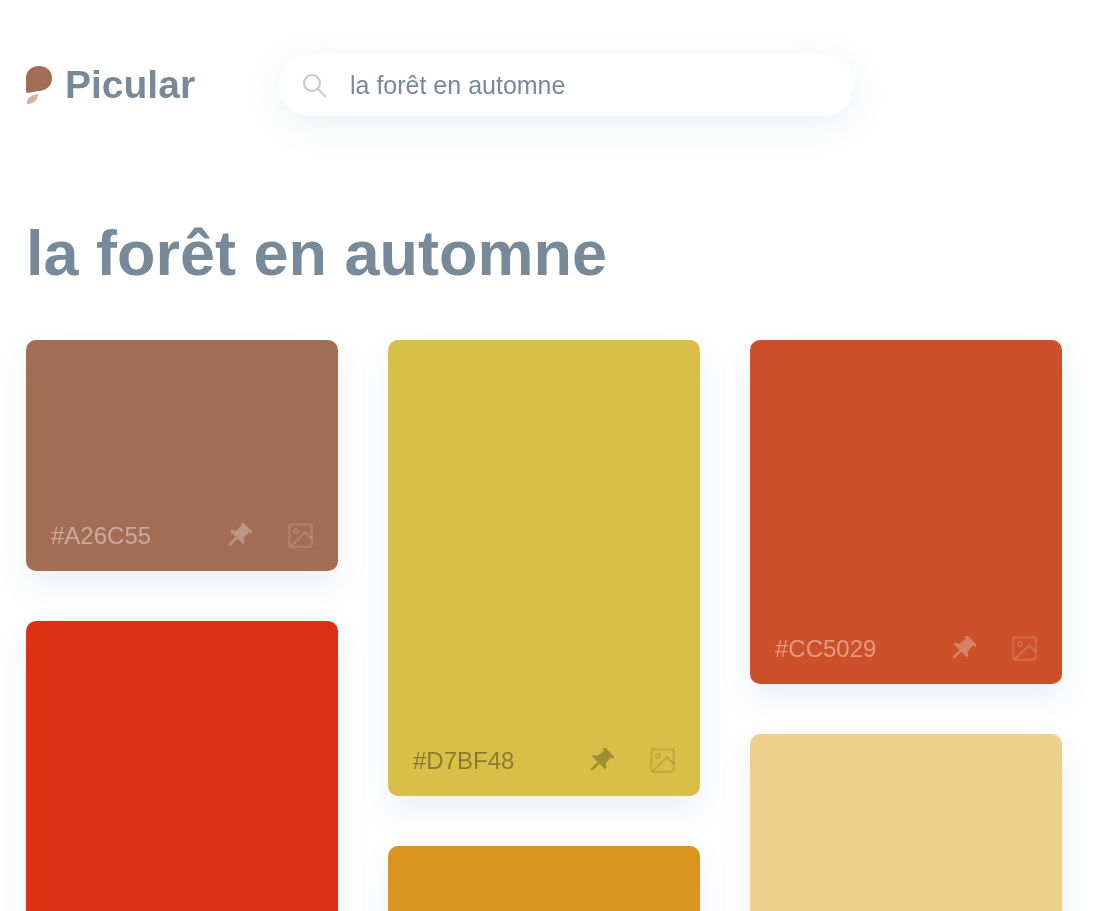  Describe the element at coordinates (566, 85) in the screenshot. I see `search-field: la forêt en automne` at that location.